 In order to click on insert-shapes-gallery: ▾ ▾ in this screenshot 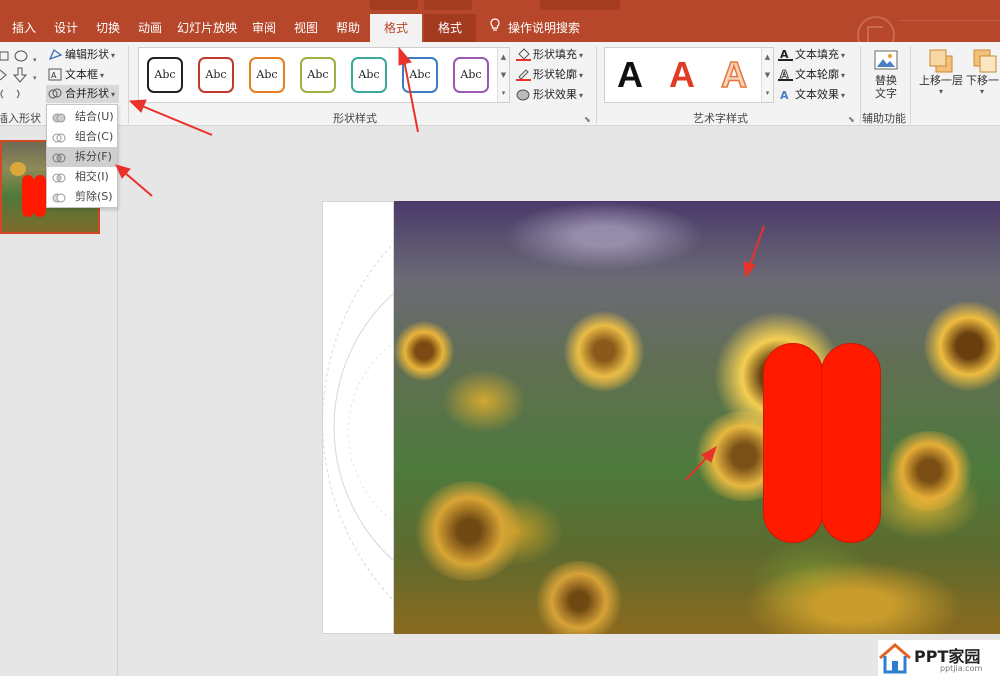, I will do `click(20, 76)`.